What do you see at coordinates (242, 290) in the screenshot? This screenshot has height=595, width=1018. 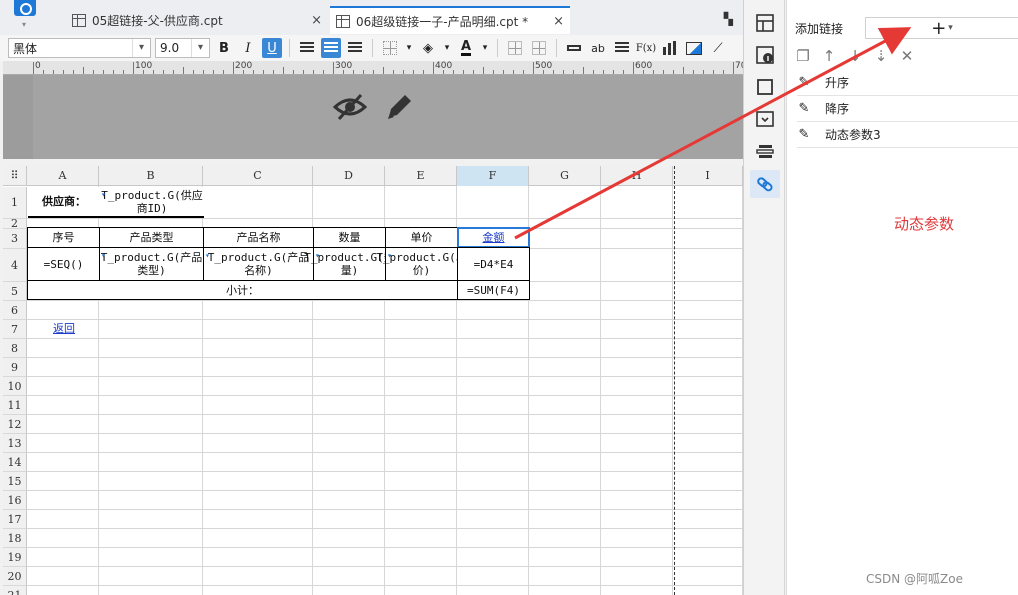 I see `cell-a5-subtotal: 小计：` at bounding box center [242, 290].